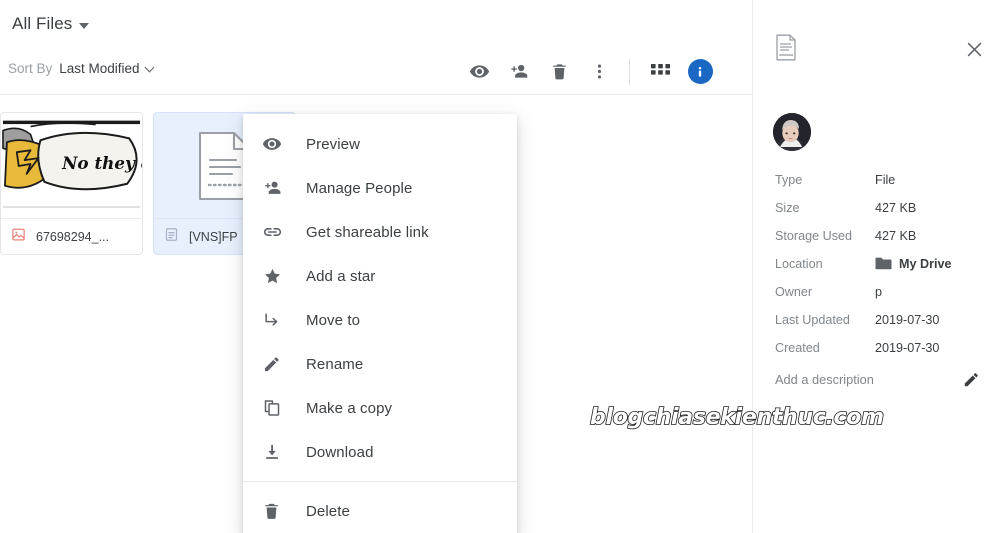 The width and height of the screenshot is (1000, 533). I want to click on document-icon, so click(786, 50).